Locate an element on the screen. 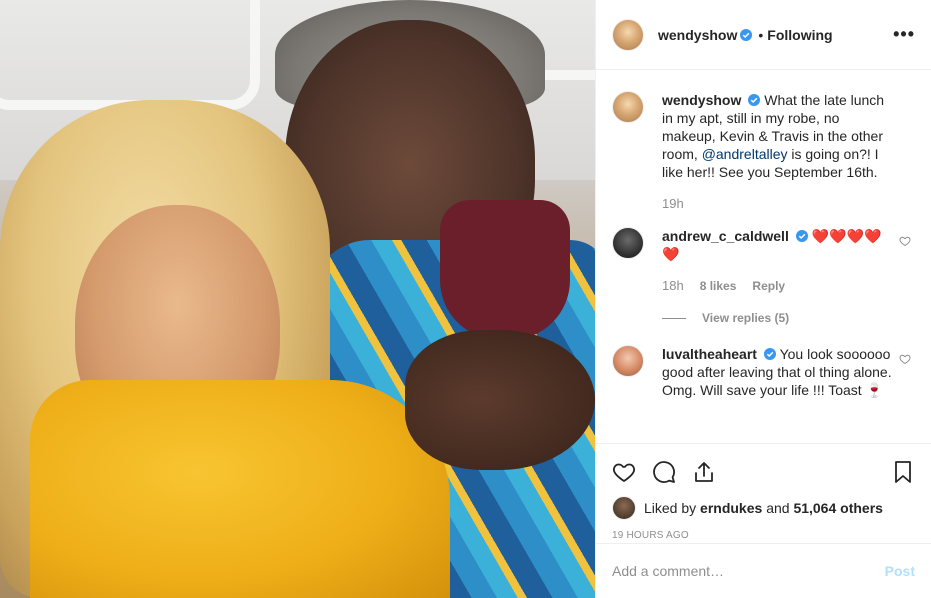  add-comment-bar: Post is located at coordinates (763, 570).